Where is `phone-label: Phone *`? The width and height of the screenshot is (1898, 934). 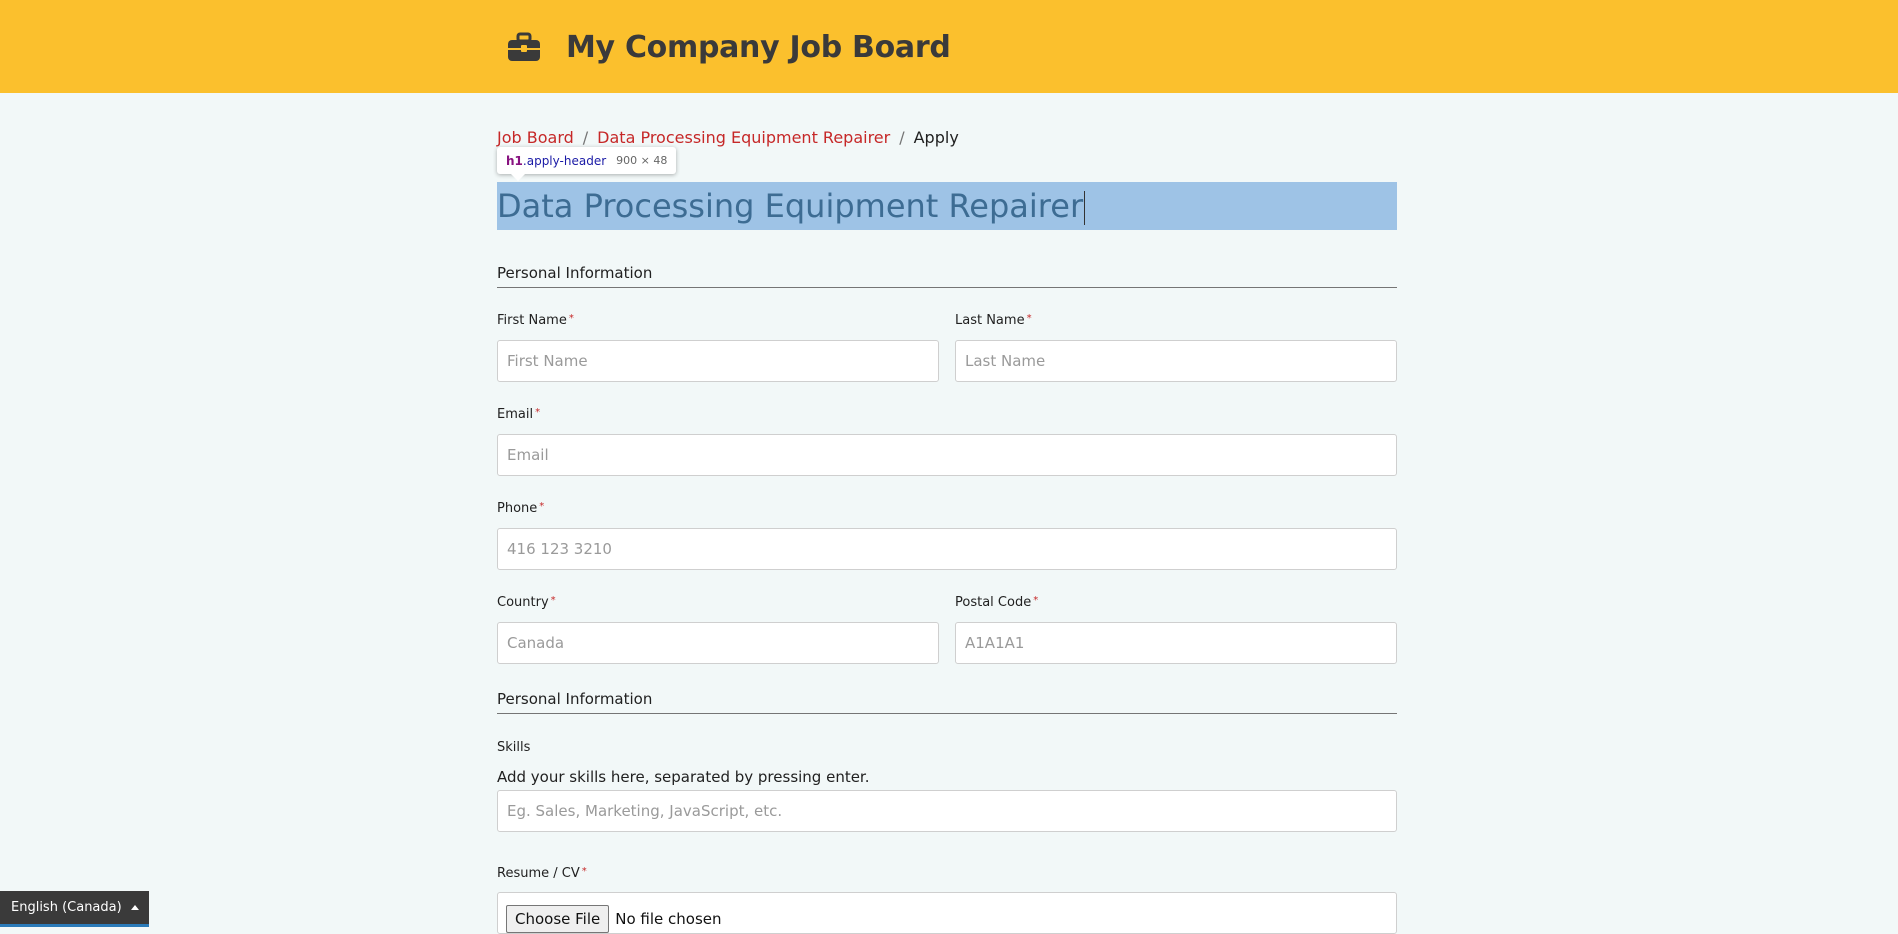 phone-label: Phone * is located at coordinates (520, 508).